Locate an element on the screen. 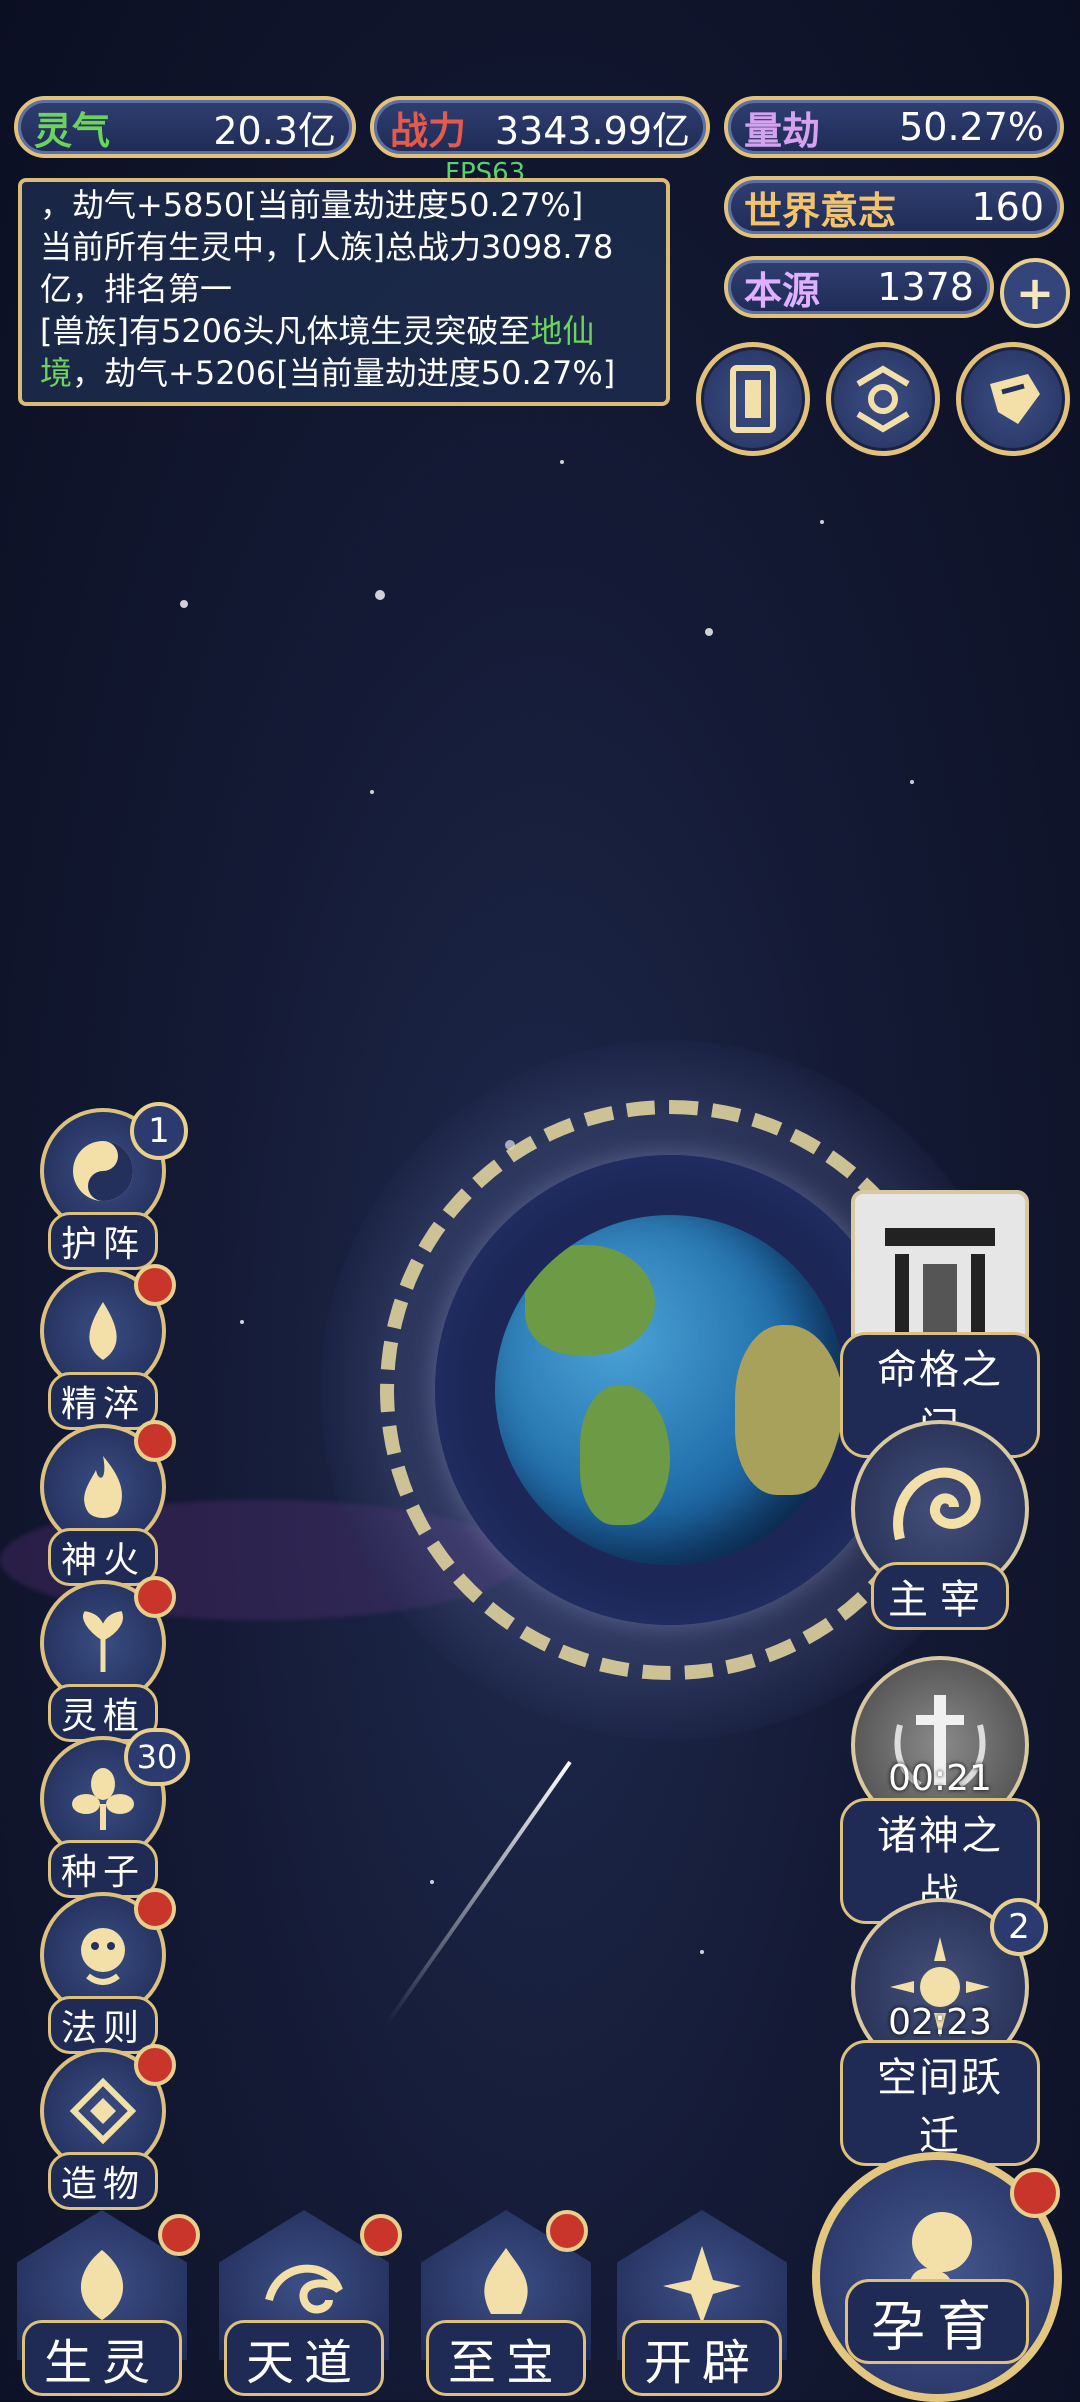  add-benyuan-button: + is located at coordinates (1035, 293).